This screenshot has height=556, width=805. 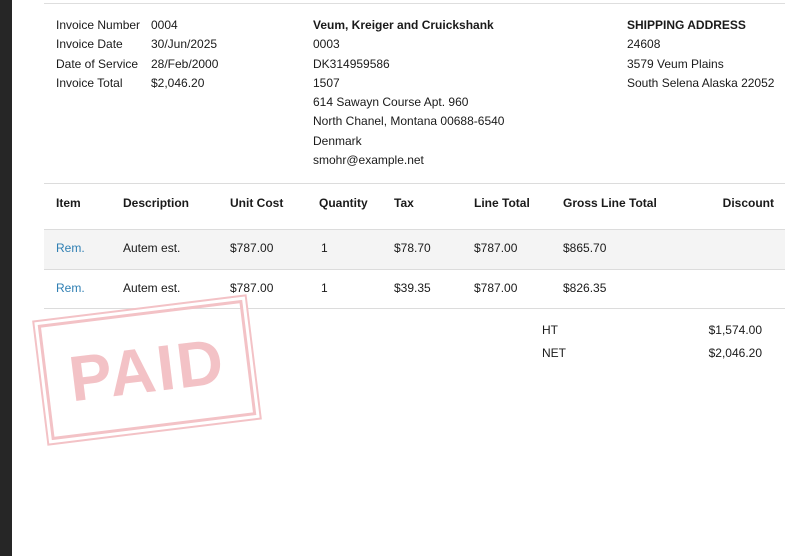 I want to click on paid-stamp-text: PAID, so click(x=147, y=370).